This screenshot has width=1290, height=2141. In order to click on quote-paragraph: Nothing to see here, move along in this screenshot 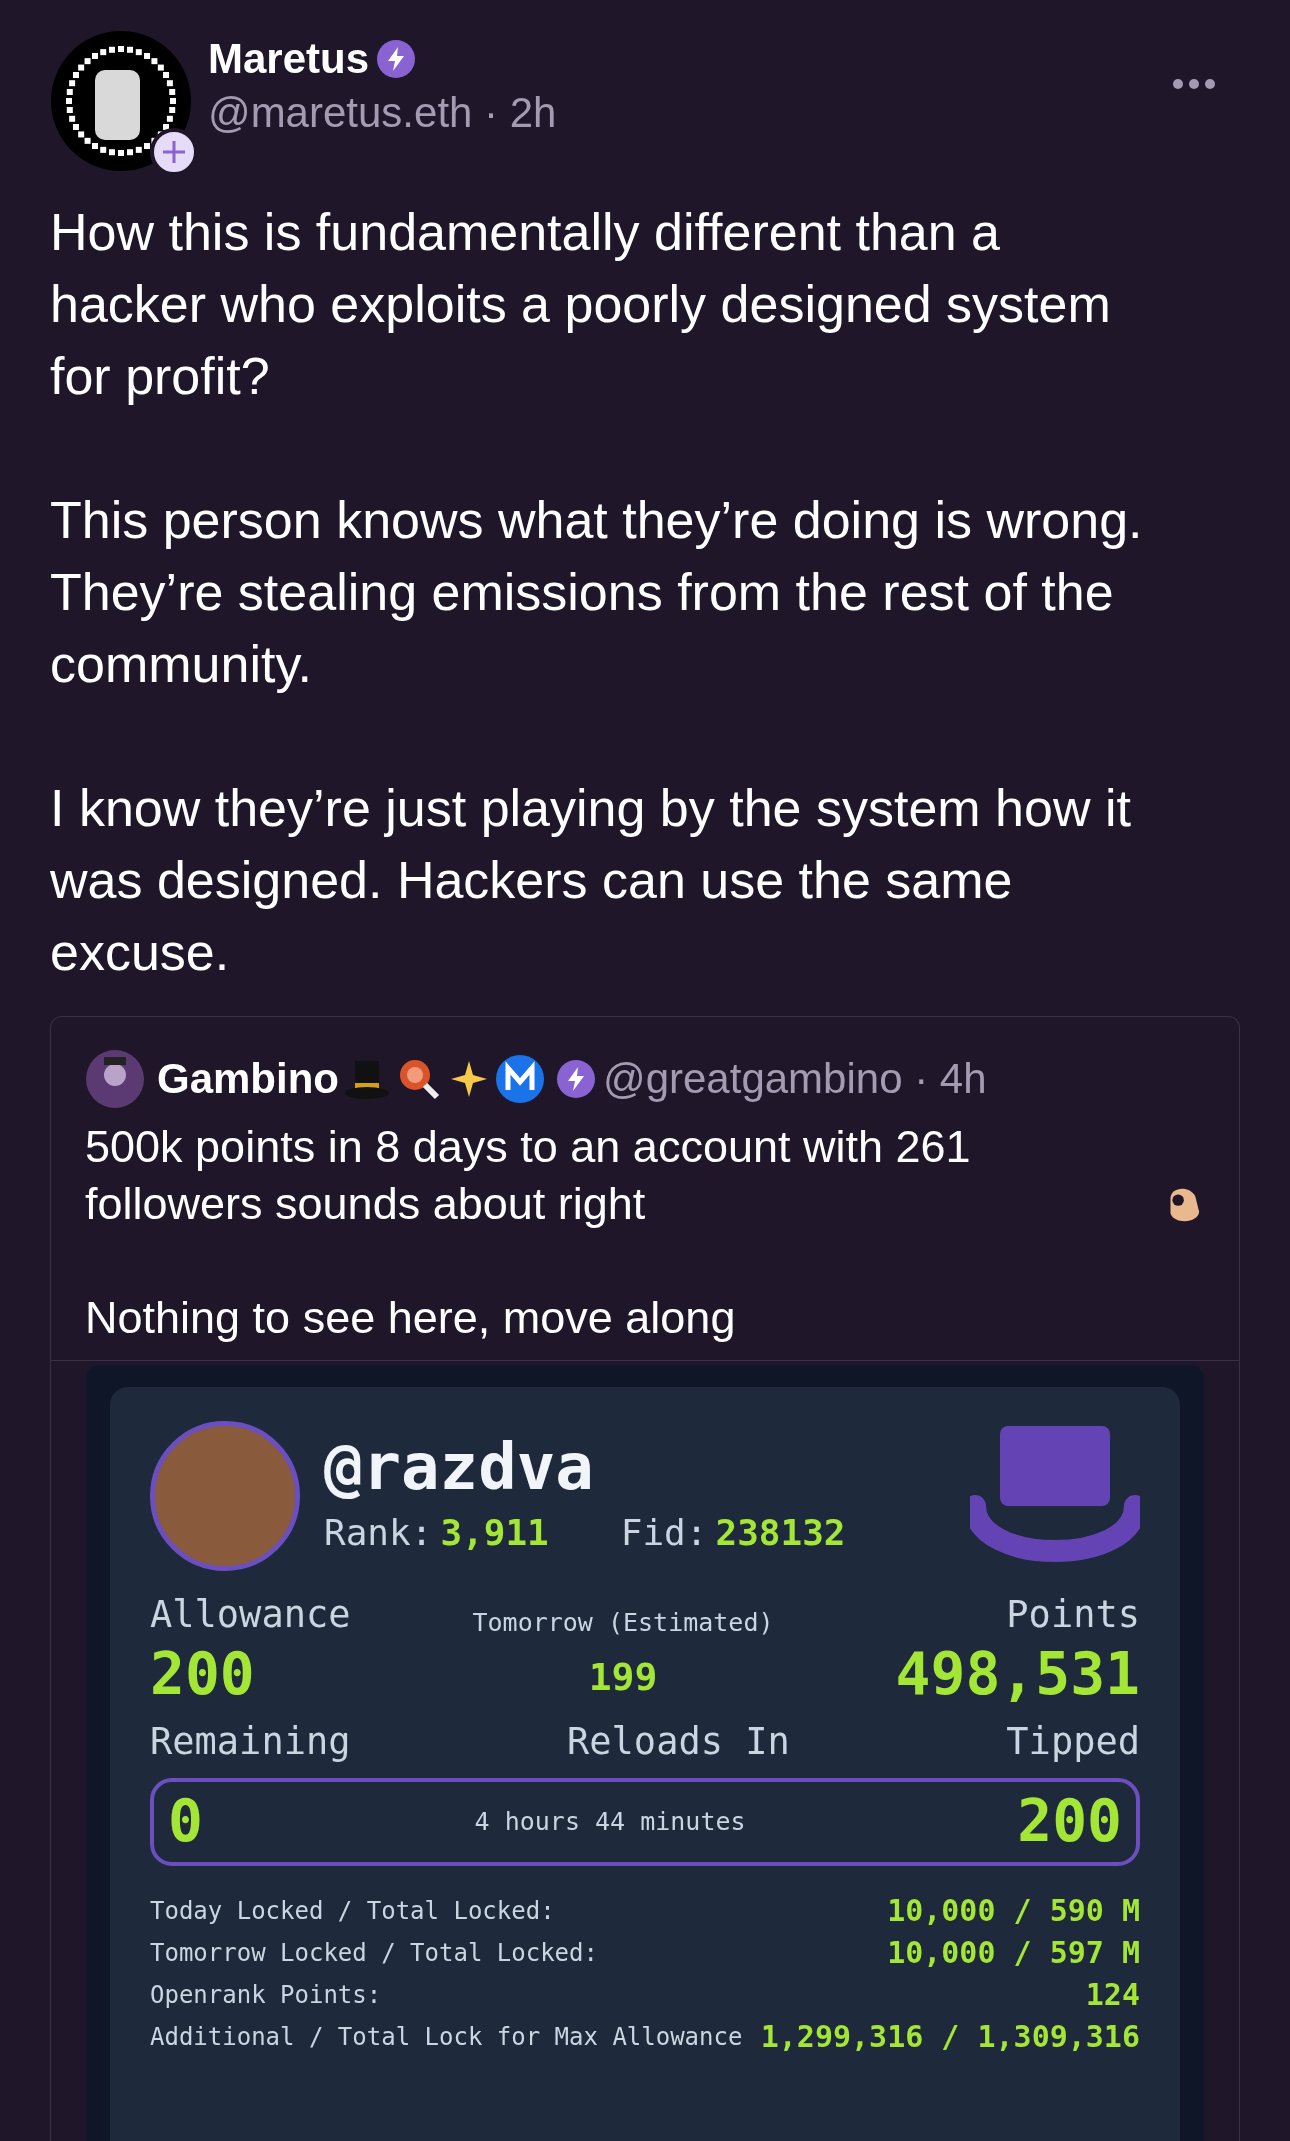, I will do `click(411, 1318)`.